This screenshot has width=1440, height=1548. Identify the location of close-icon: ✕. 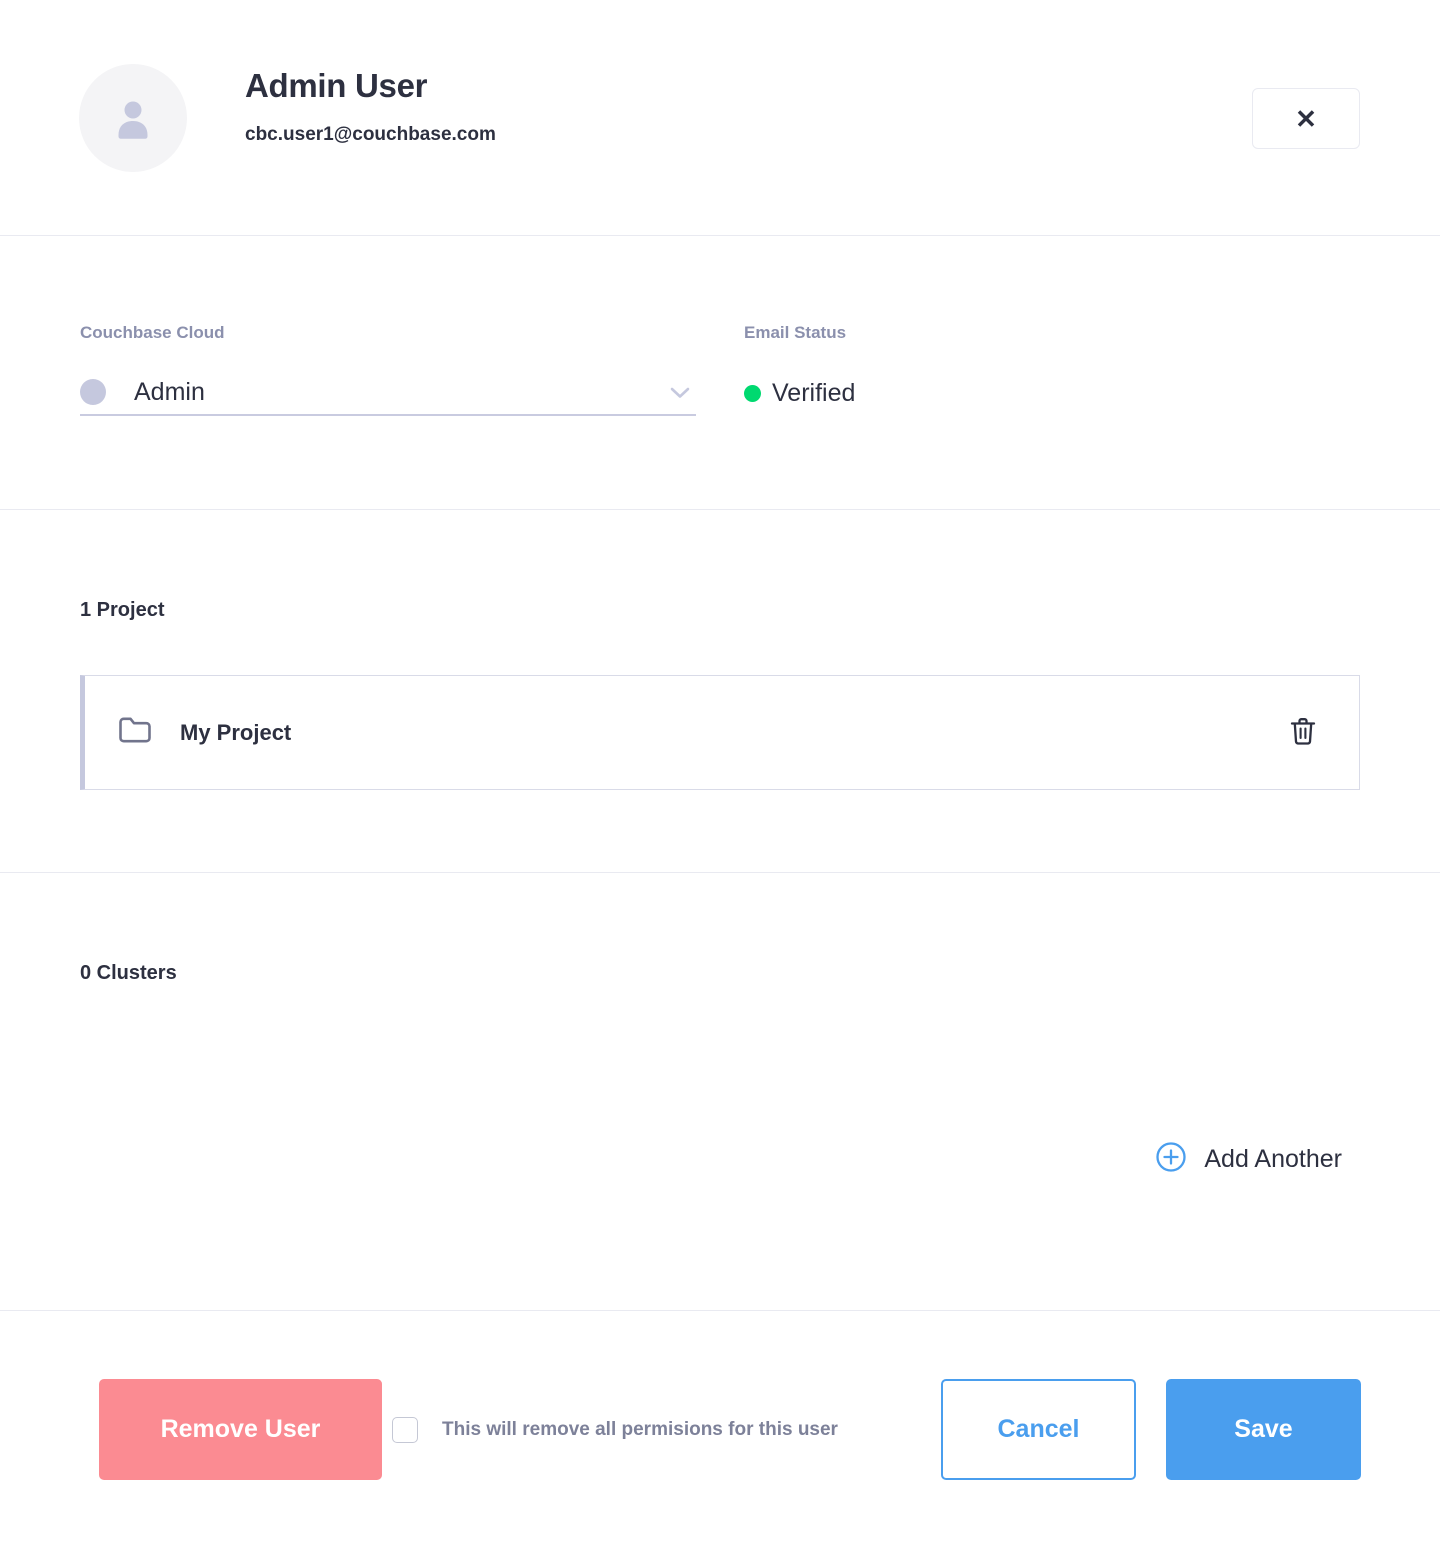
(1306, 118).